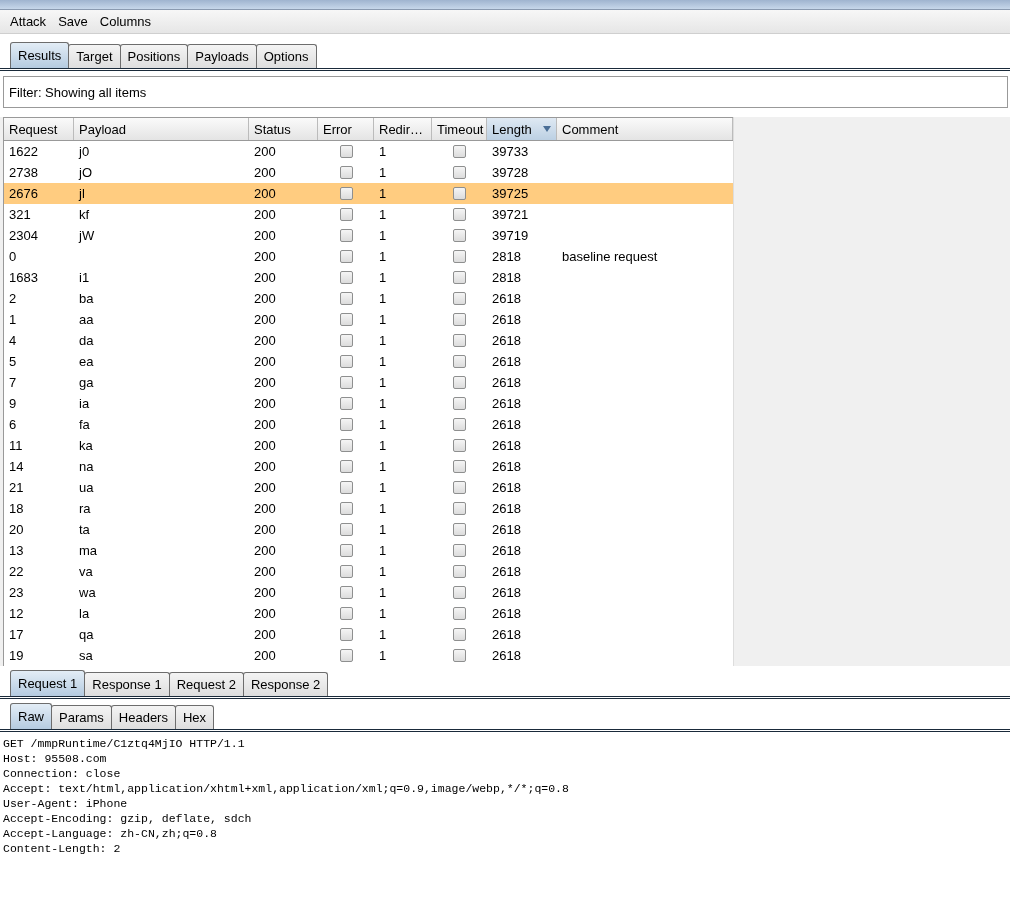 The height and width of the screenshot is (914, 1010). What do you see at coordinates (368, 487) in the screenshot?
I see `table-row: 21 ua 200 1 2618` at bounding box center [368, 487].